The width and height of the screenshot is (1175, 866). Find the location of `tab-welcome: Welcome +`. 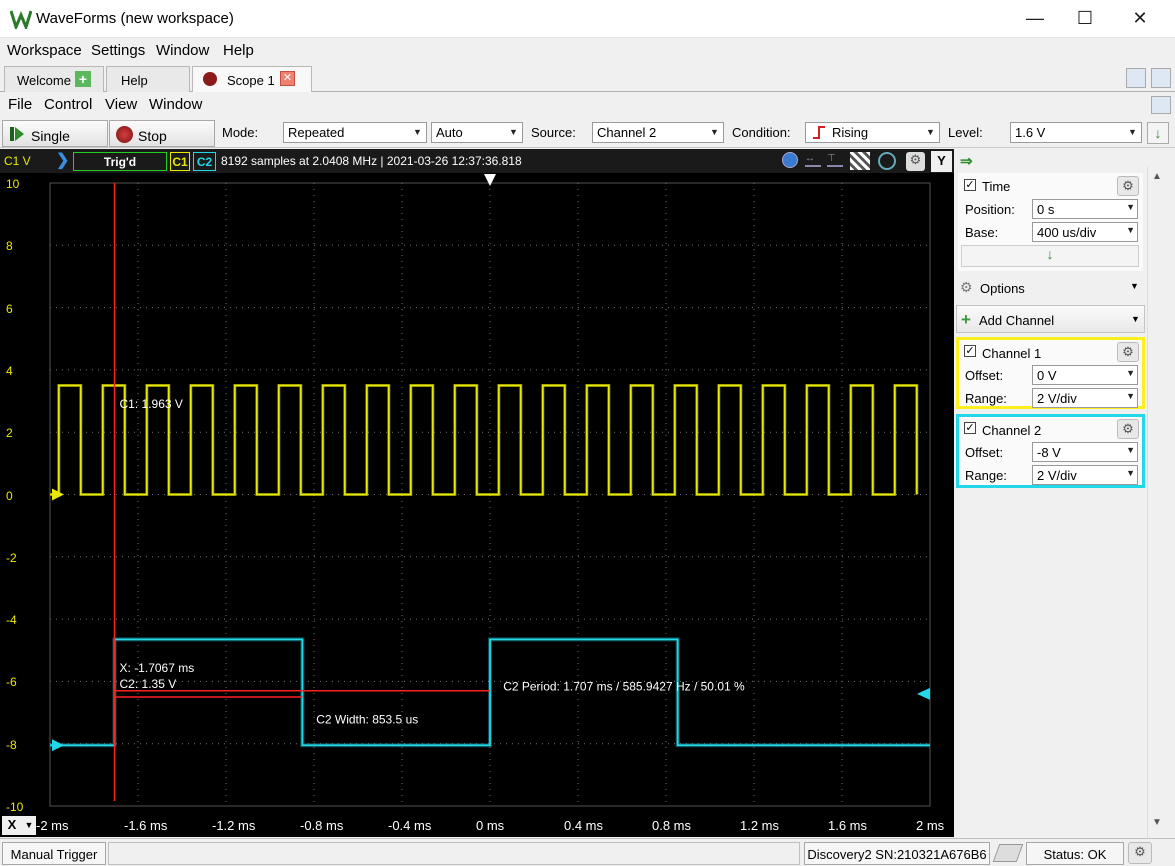

tab-welcome: Welcome + is located at coordinates (54, 79).